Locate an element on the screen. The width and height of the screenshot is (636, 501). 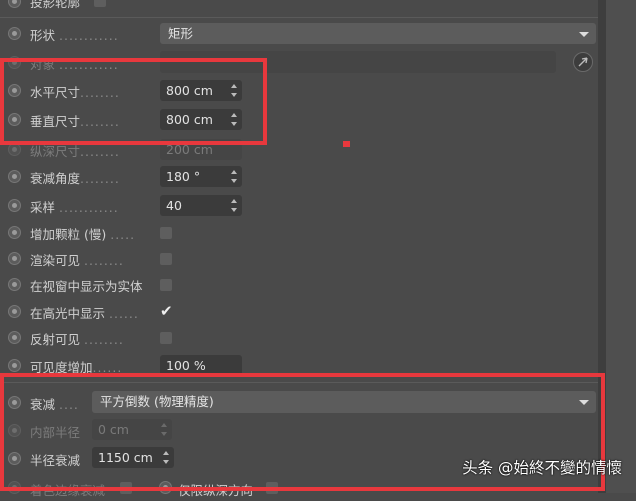
row-label: 形状 is located at coordinates (43, 35).